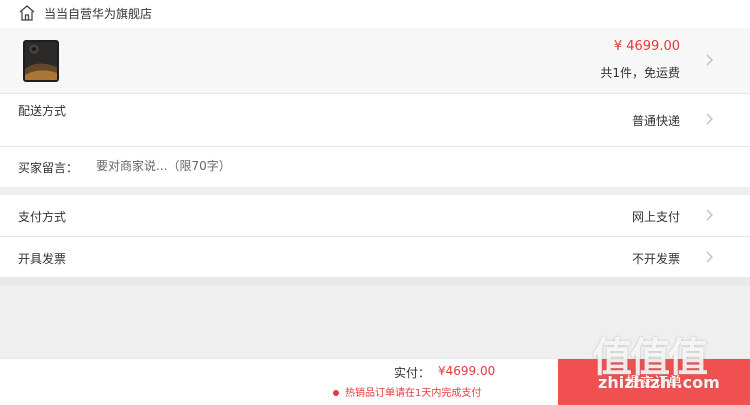 This screenshot has width=750, height=405. What do you see at coordinates (655, 121) in the screenshot?
I see `delivery-value: 普通快递` at bounding box center [655, 121].